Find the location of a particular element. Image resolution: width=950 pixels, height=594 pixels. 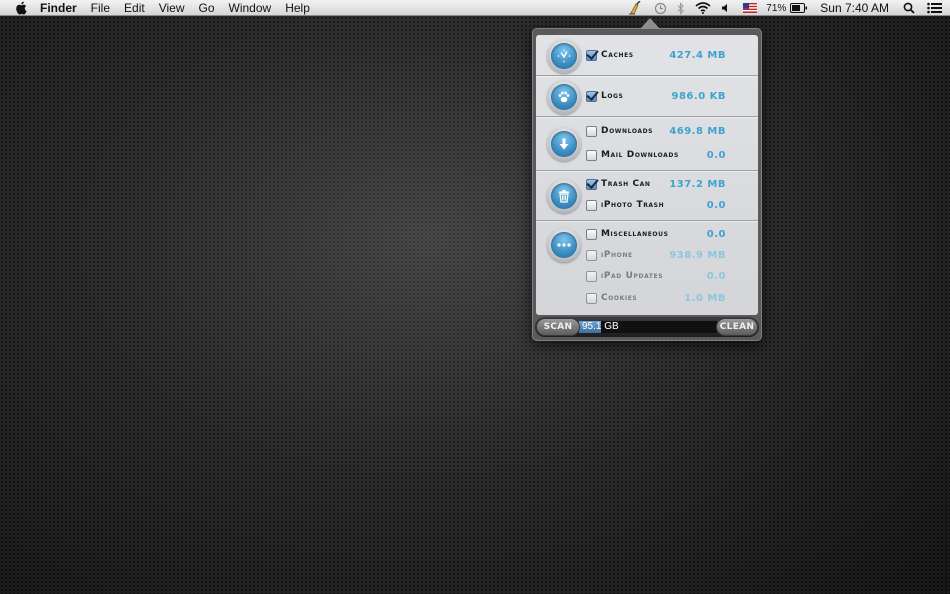

miscellaneous-checkbox is located at coordinates (591, 234).